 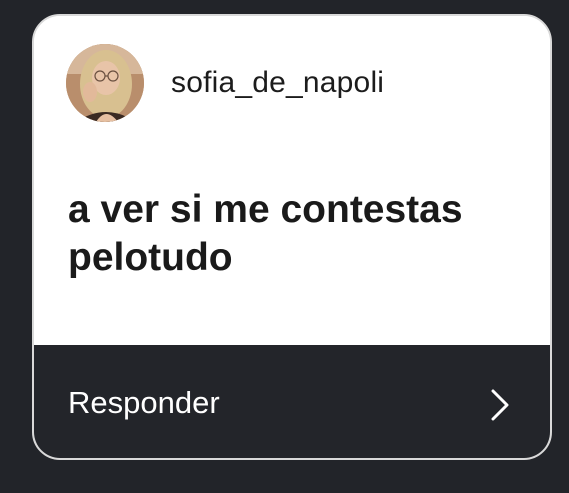 I want to click on reply-button-label: Responder, so click(x=144, y=402).